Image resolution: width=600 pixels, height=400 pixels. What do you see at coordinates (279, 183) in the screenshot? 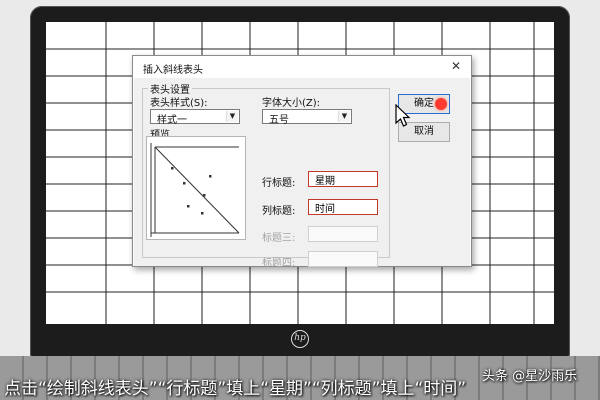
I see `row-title-label: 行标题:` at bounding box center [279, 183].